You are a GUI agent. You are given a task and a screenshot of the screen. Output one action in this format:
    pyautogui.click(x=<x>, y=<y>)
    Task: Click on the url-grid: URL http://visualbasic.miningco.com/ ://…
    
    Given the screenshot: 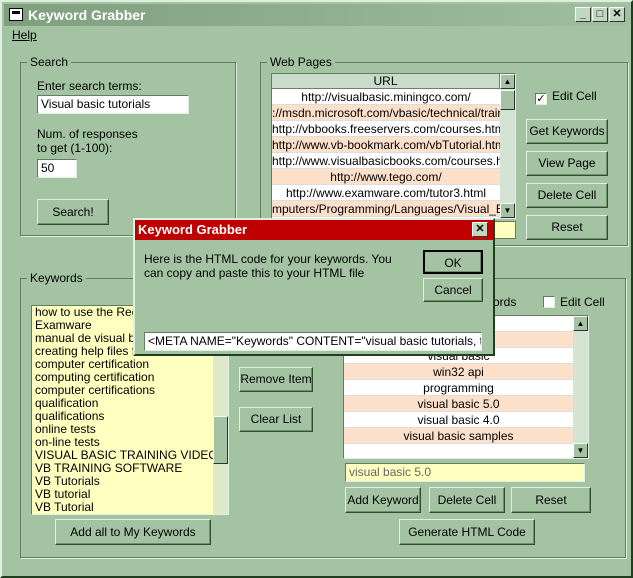 What is the action you would take?
    pyautogui.click(x=393, y=146)
    